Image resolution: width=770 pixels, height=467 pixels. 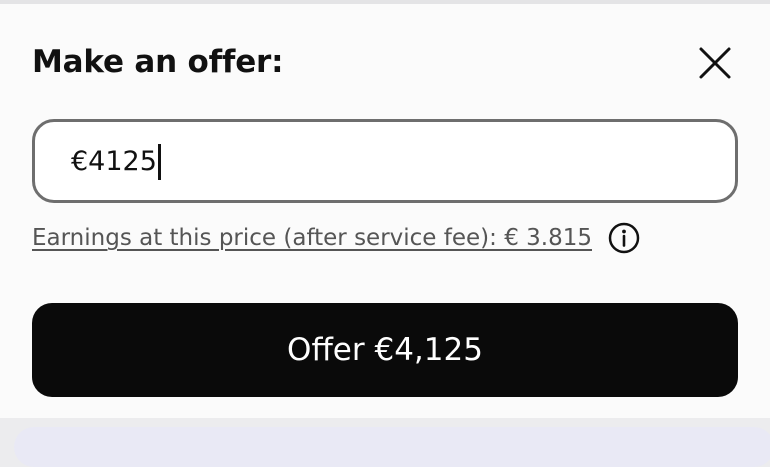 I want to click on next-section-card, so click(x=392, y=447).